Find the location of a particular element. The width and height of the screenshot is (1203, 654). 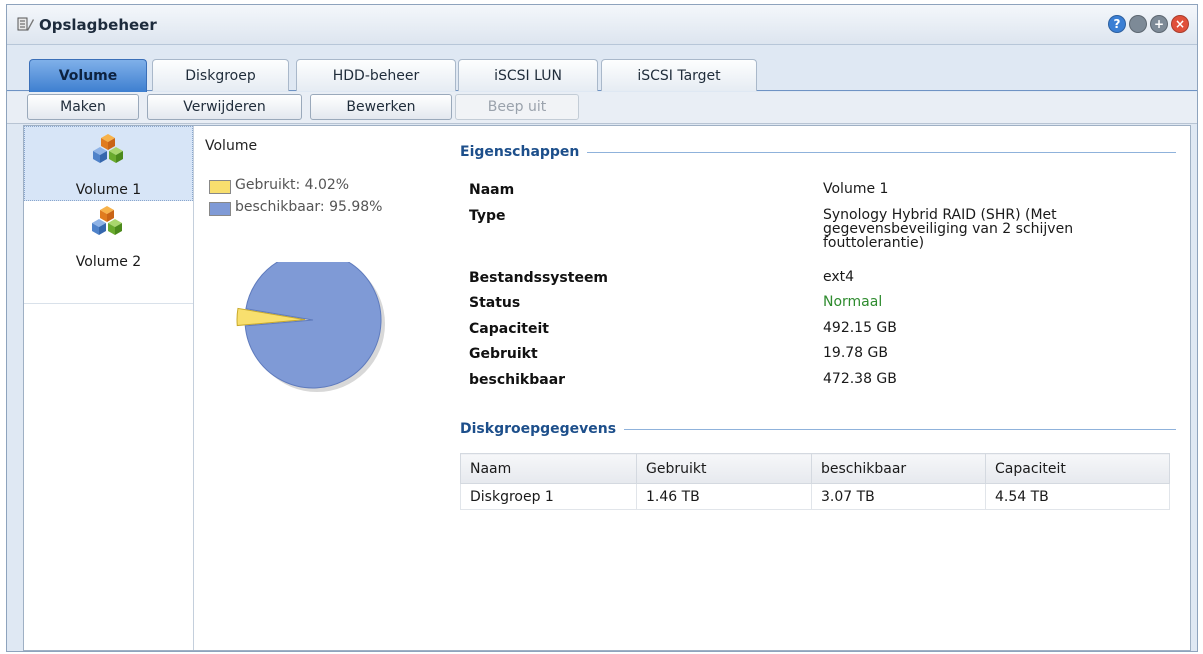

legend-label: beschikbaar: 95.98% is located at coordinates (309, 207).